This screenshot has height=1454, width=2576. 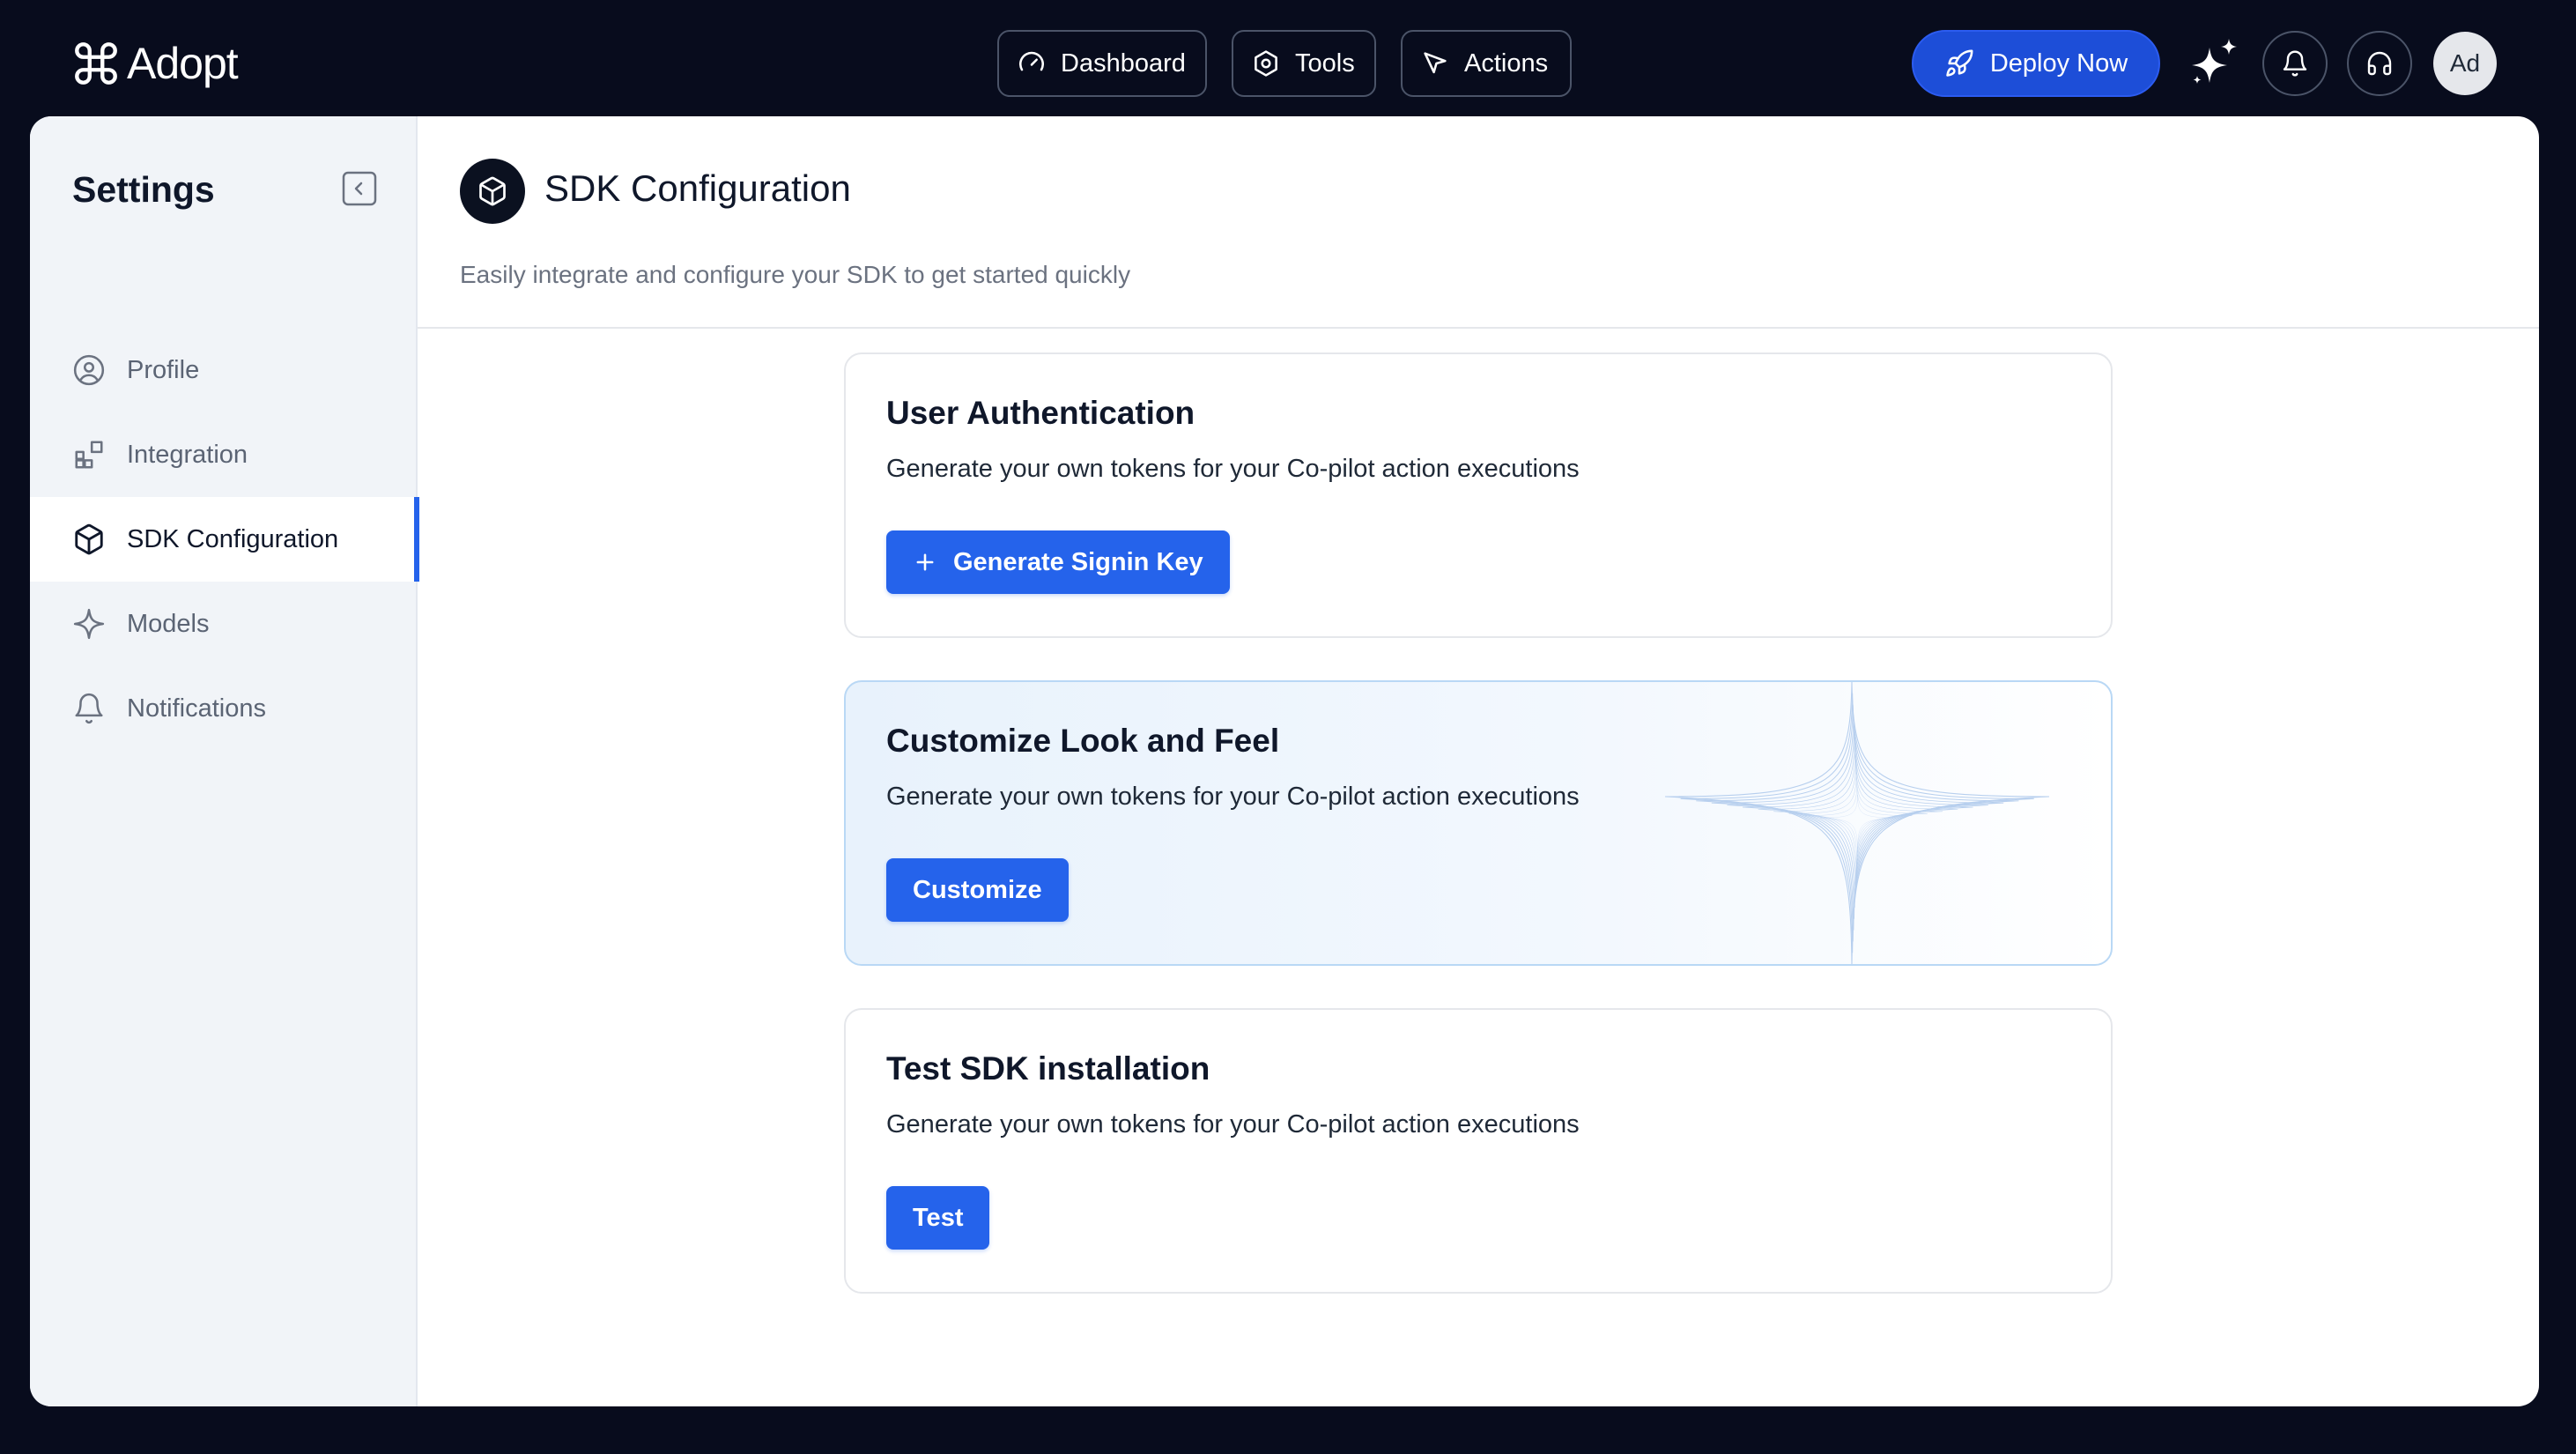 I want to click on sparkles-icon, so click(x=2214, y=61).